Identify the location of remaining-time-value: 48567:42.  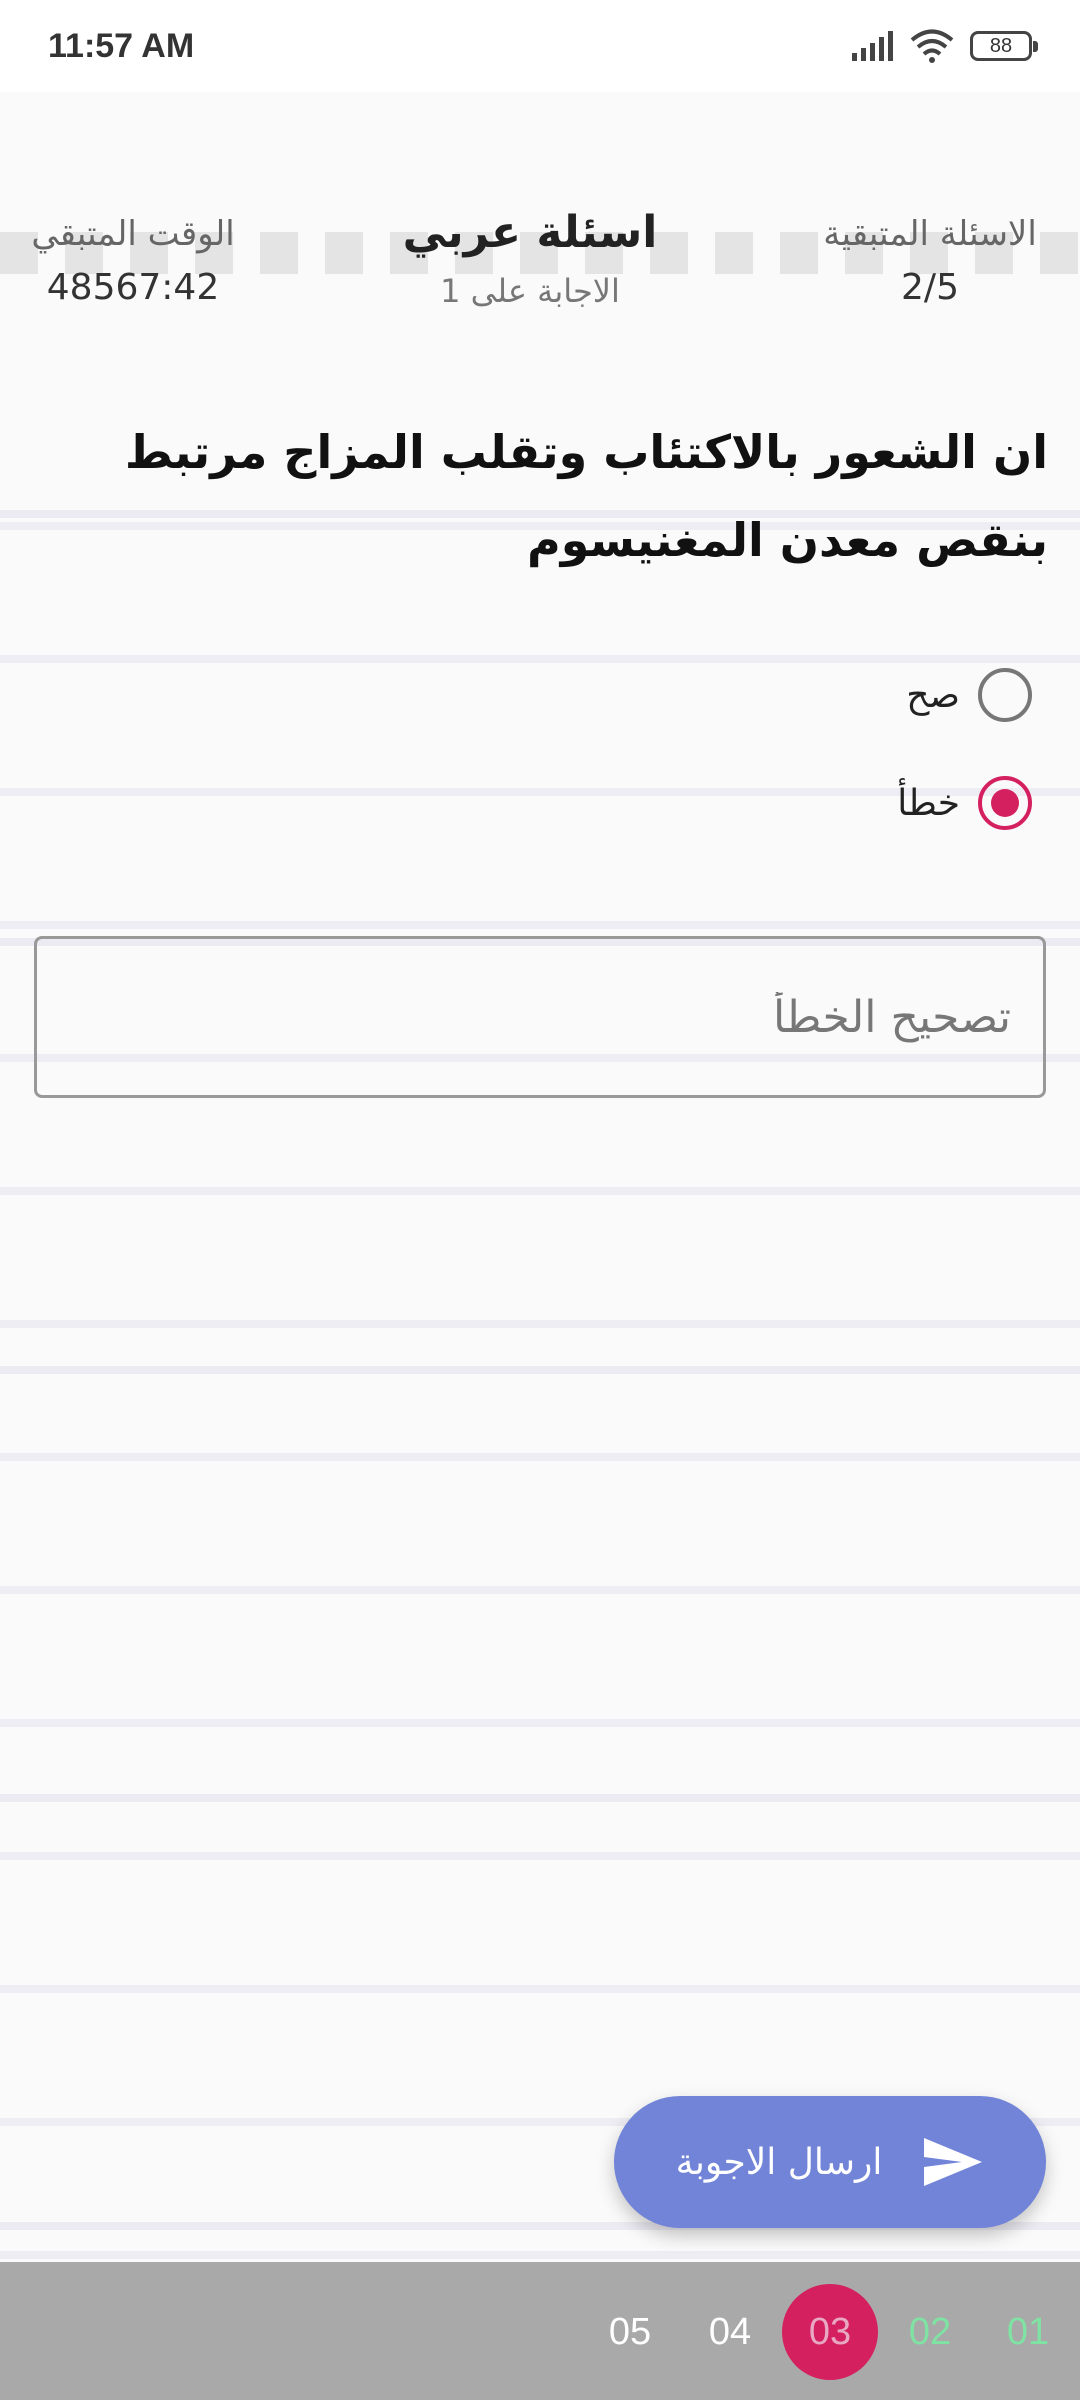
(133, 287).